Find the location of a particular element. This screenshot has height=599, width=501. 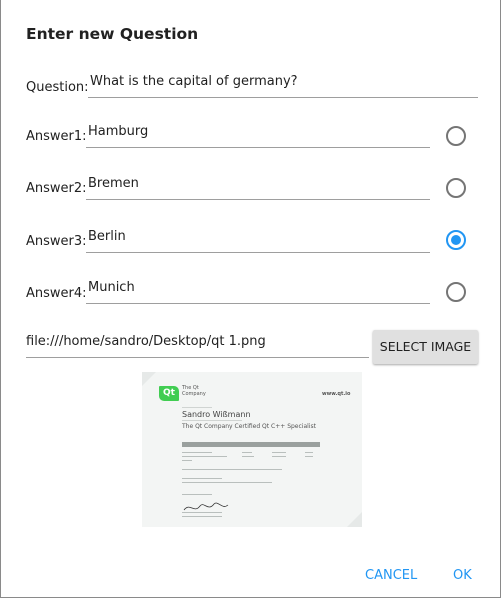

answer1-radio is located at coordinates (456, 136).